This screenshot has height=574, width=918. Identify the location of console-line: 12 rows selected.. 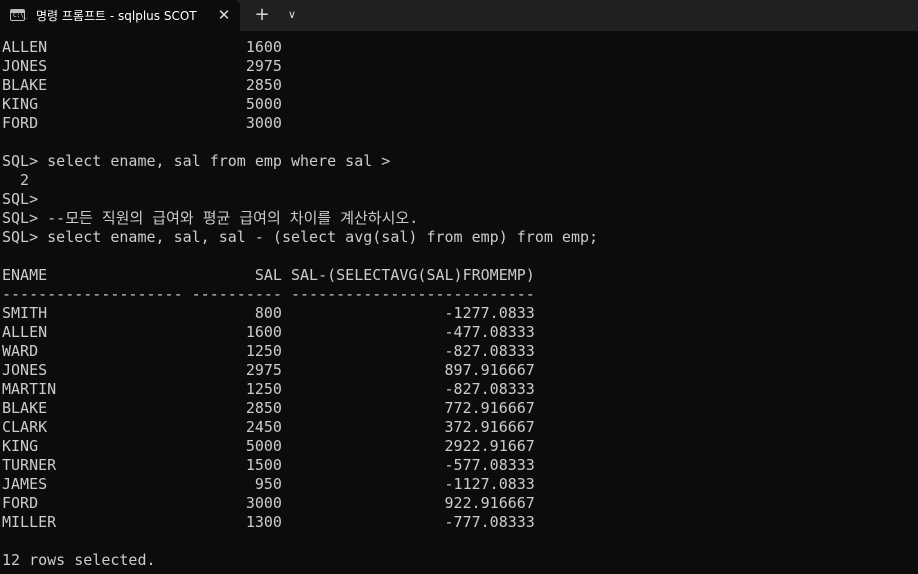
(79, 560).